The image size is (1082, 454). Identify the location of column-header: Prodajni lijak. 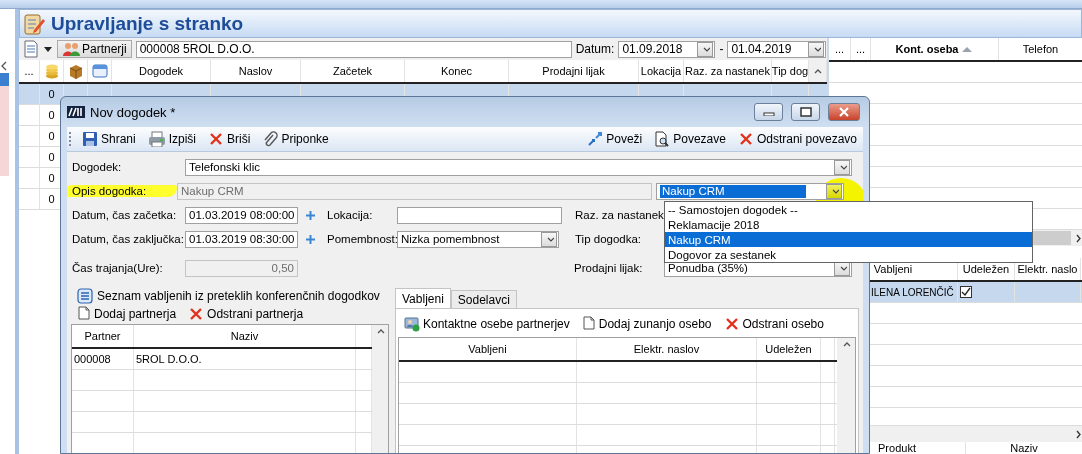
(574, 71).